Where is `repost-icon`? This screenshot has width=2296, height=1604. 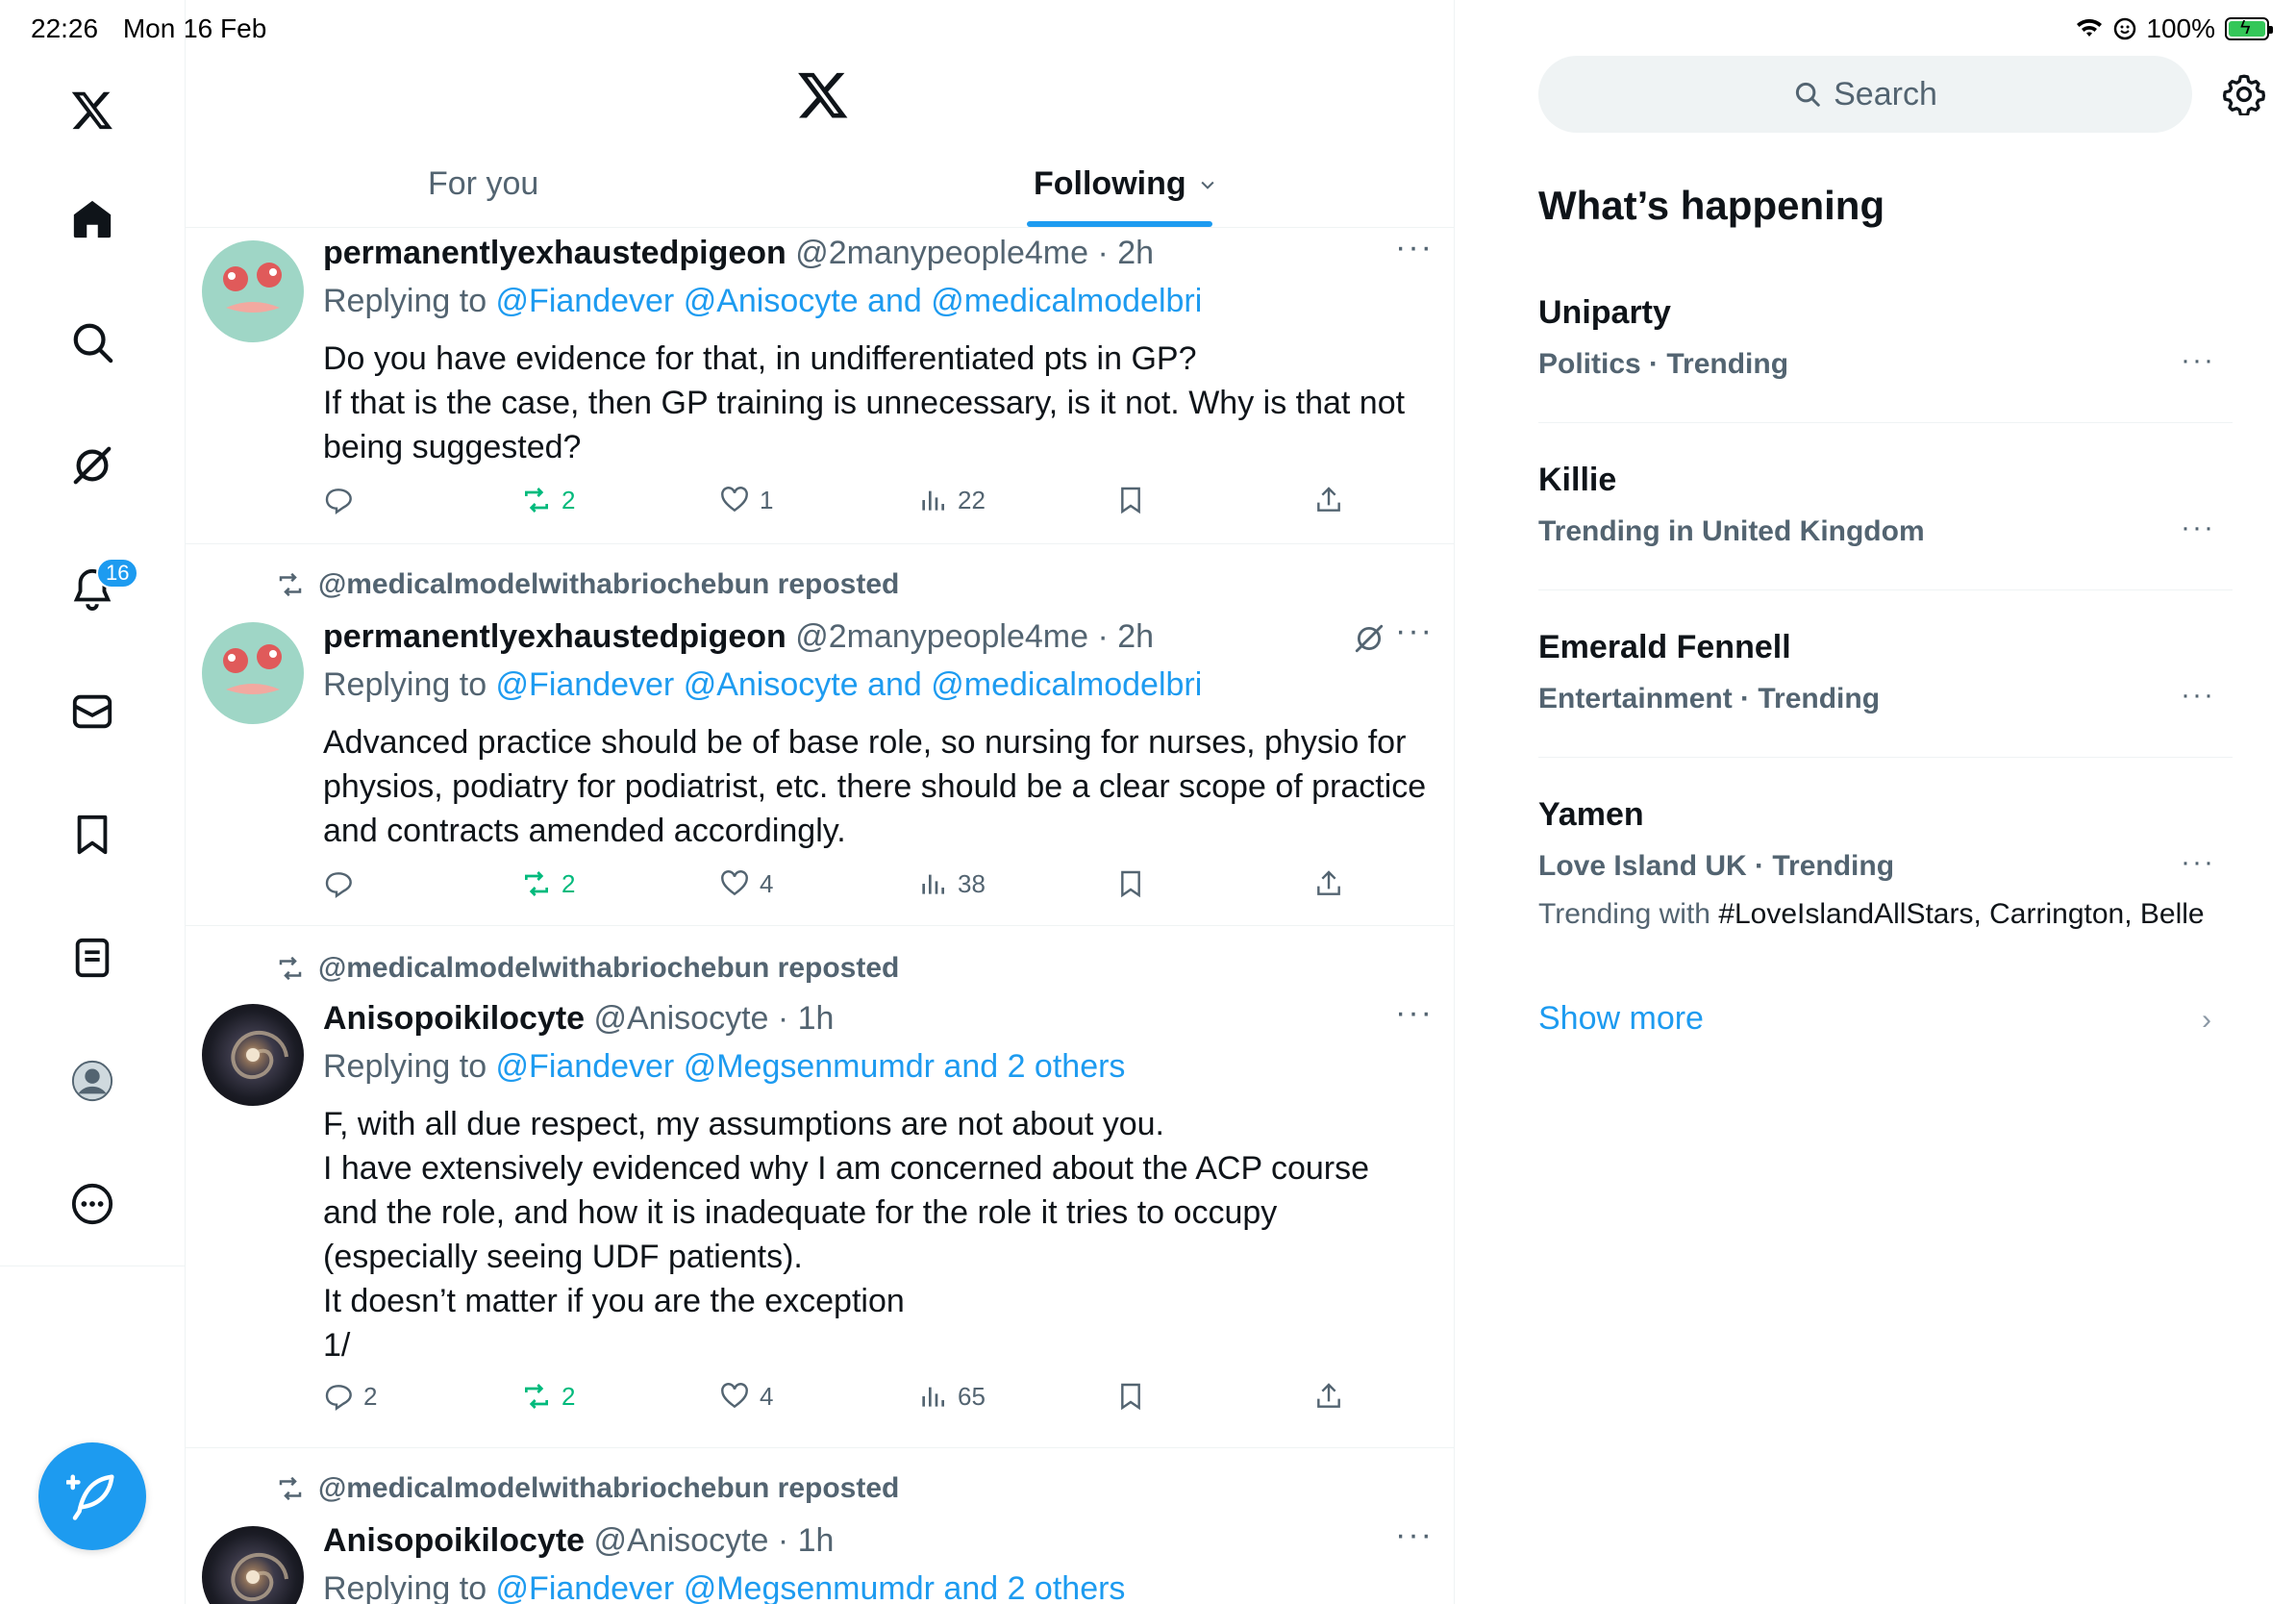
repost-icon is located at coordinates (290, 584).